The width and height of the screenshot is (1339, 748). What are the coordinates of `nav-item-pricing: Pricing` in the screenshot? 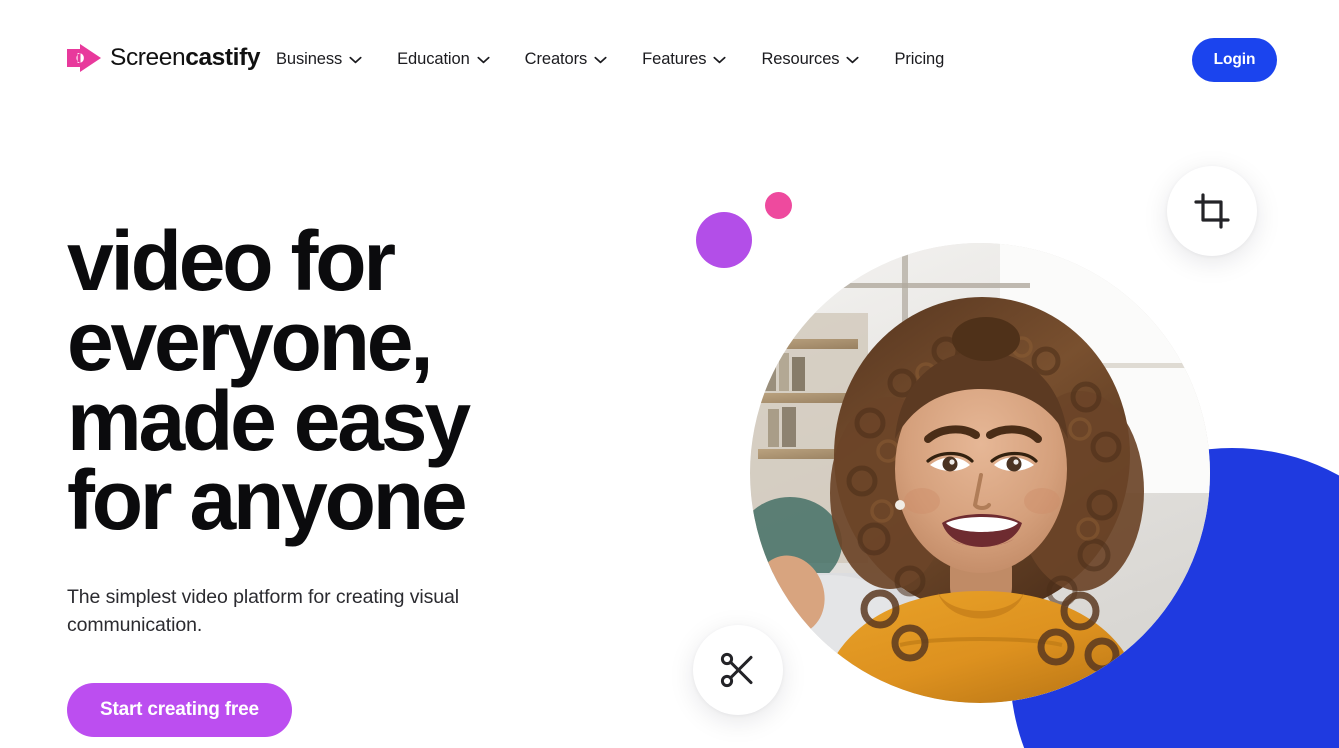 It's located at (919, 59).